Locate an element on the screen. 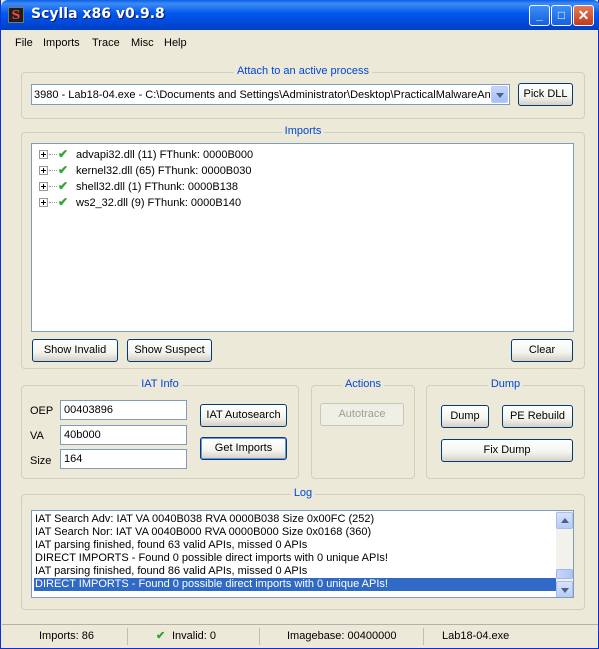 The width and height of the screenshot is (599, 649). tree-item-label: shell32.dll (1) FThunk: 0000B138 is located at coordinates (157, 187).